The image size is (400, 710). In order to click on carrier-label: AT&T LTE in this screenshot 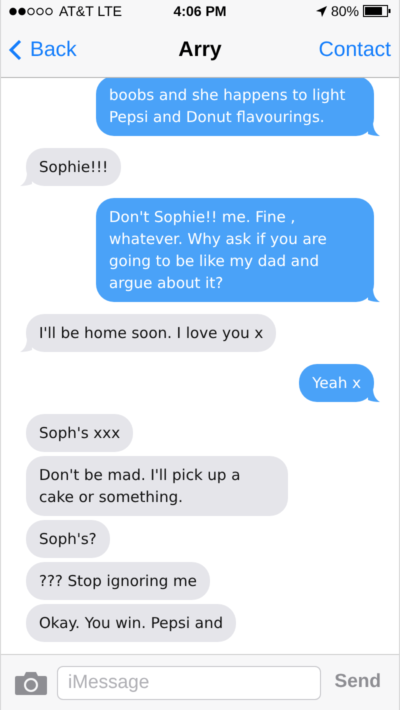, I will do `click(90, 11)`.